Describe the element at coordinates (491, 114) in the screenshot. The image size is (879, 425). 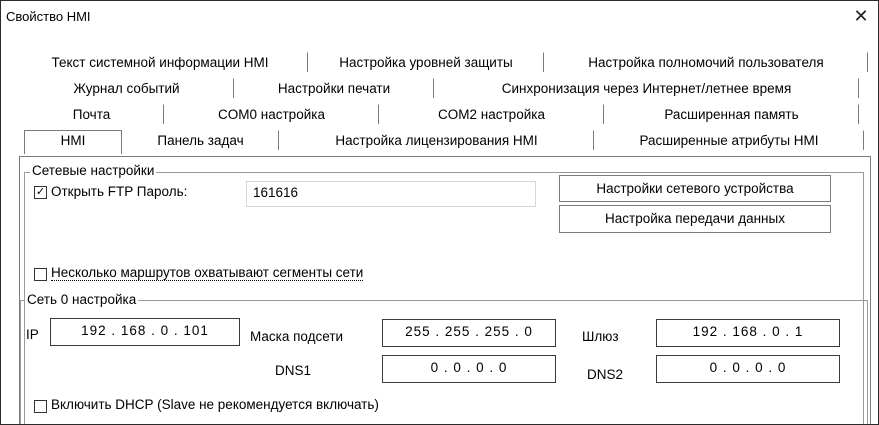
I see `tab-com2: COM2 настройка` at that location.